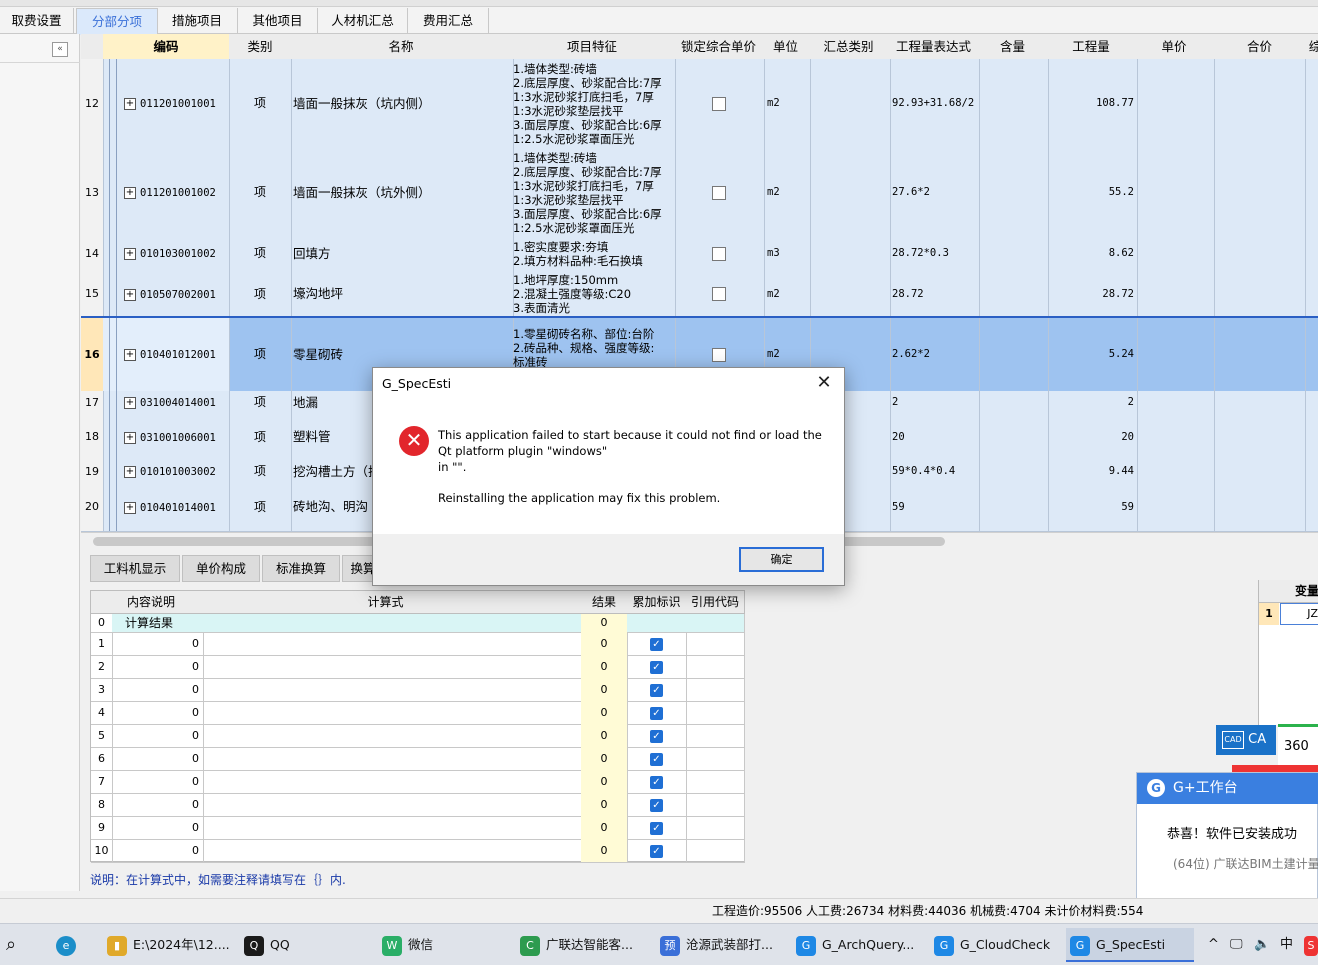 The width and height of the screenshot is (1318, 965). I want to click on quantity-expr-cell: 59, so click(935, 507).